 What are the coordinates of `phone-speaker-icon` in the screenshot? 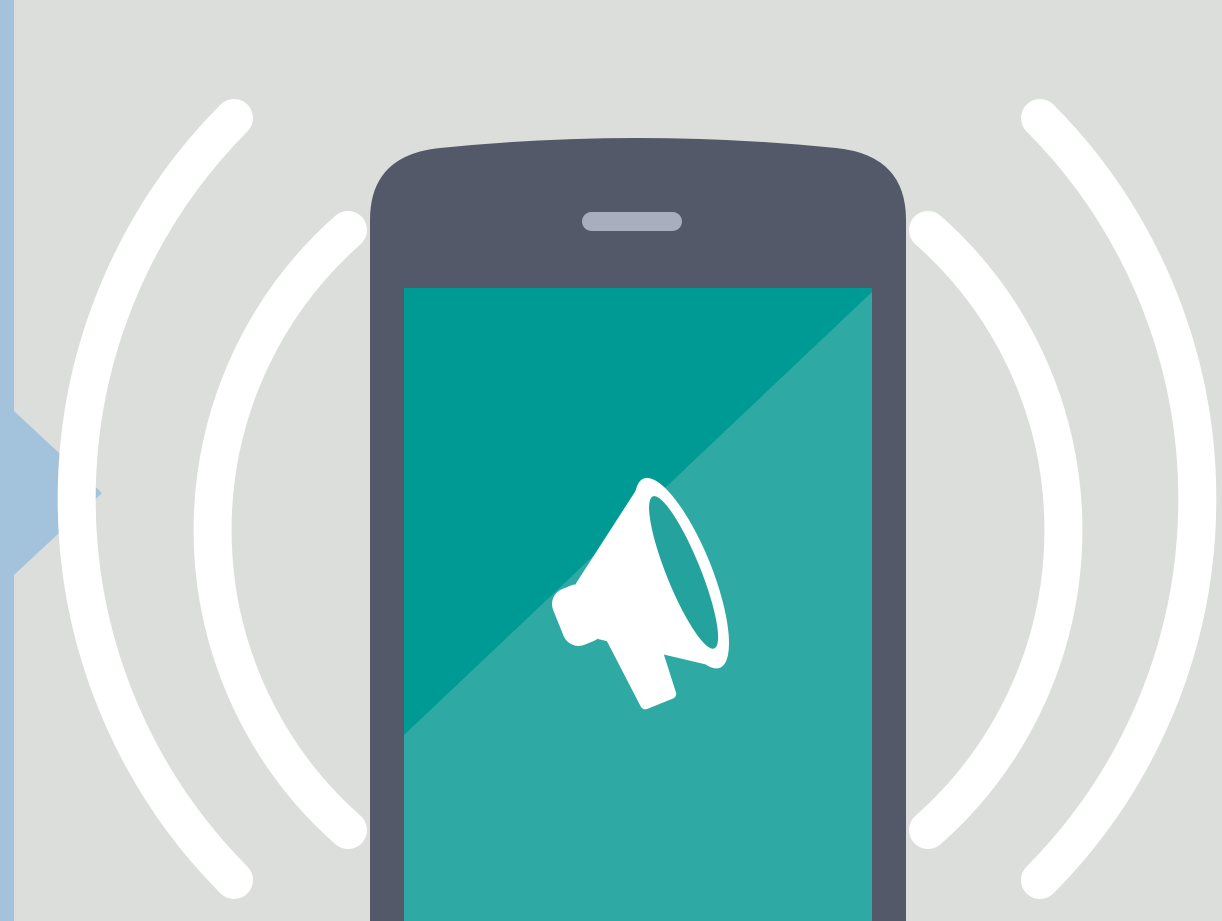 It's located at (632, 221).